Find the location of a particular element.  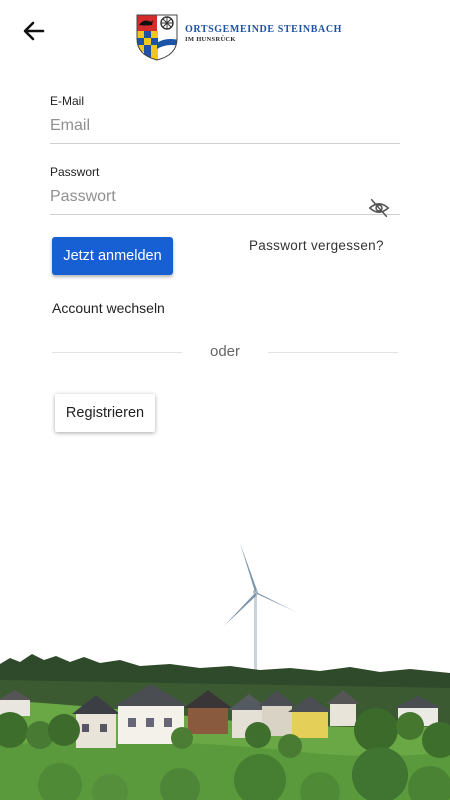

divider-left is located at coordinates (117, 352).